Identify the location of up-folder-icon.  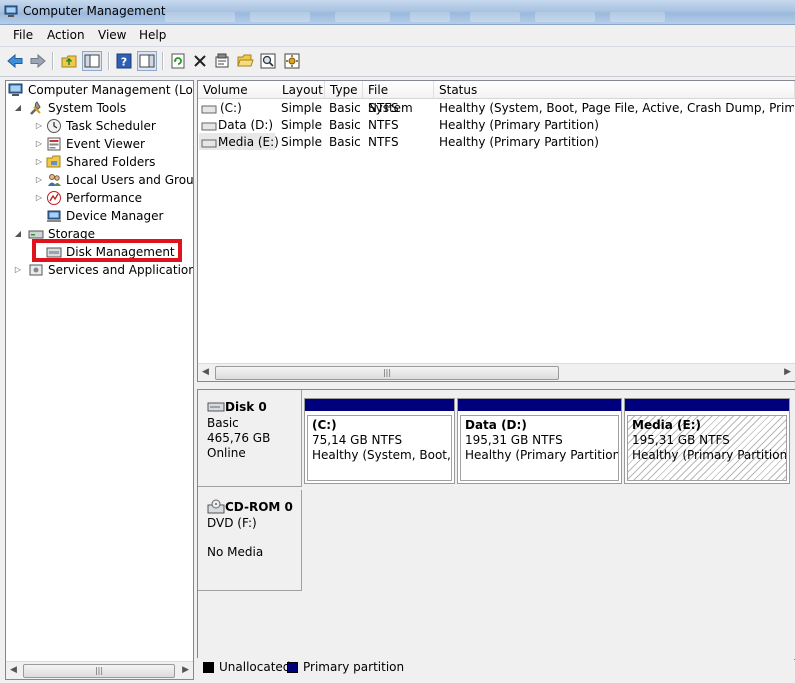
(69, 61).